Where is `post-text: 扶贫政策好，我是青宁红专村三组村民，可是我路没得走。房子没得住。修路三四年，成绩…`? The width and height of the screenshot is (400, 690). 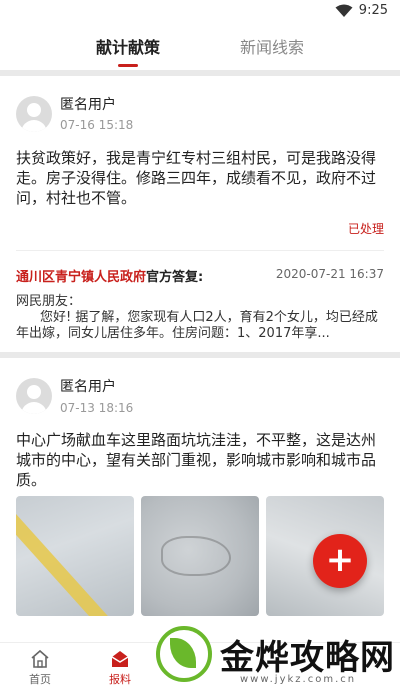
post-text: 扶贫政策好，我是青宁红专村三组村民，可是我路没得走。房子没得住。修路三四年，成绩… is located at coordinates (196, 178).